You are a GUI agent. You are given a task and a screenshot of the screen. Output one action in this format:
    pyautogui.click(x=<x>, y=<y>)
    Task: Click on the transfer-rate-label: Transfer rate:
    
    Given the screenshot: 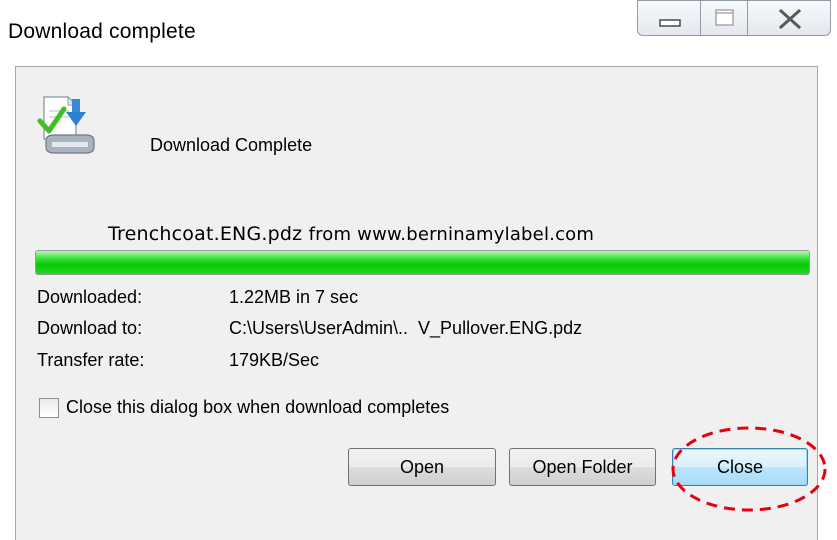 What is the action you would take?
    pyautogui.click(x=91, y=360)
    